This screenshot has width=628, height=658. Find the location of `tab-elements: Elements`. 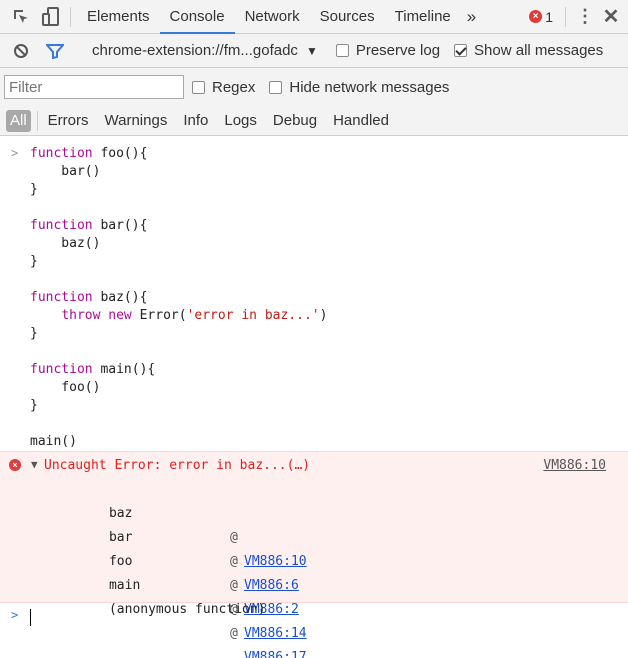

tab-elements: Elements is located at coordinates (118, 17).